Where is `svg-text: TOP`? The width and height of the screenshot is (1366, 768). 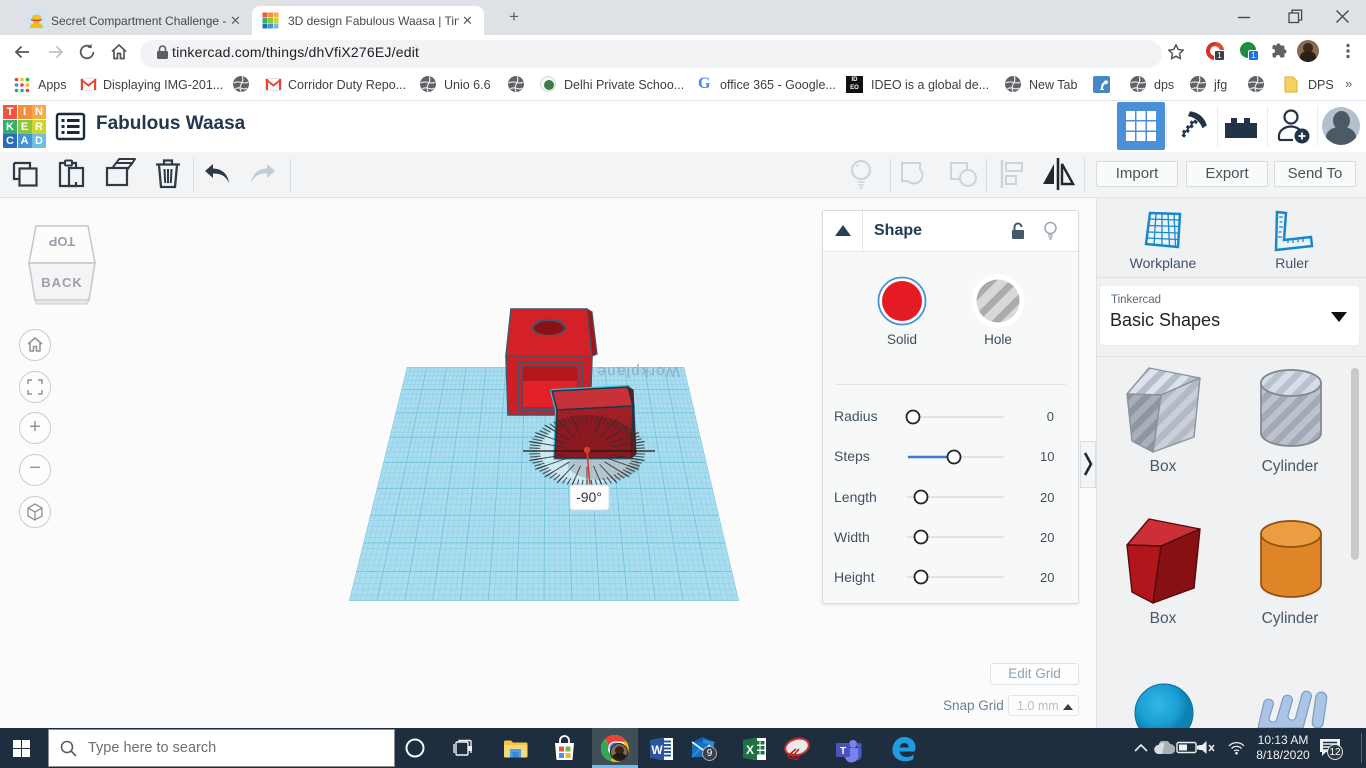 svg-text: TOP is located at coordinates (61, 241).